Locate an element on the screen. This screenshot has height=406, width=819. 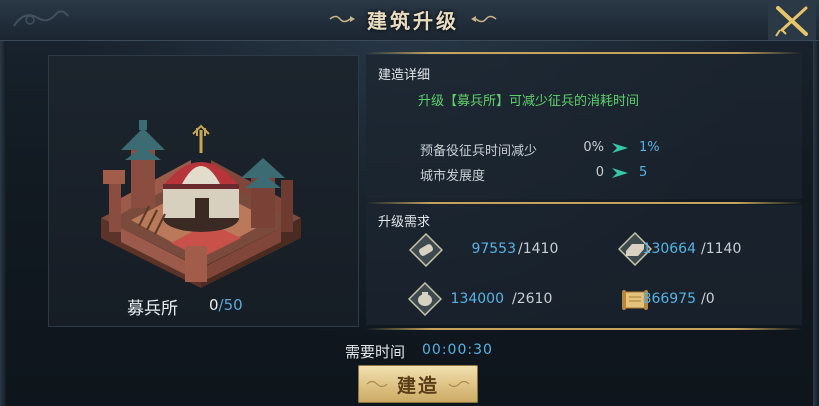
title-bar: 建筑升级 is located at coordinates (409, 20).